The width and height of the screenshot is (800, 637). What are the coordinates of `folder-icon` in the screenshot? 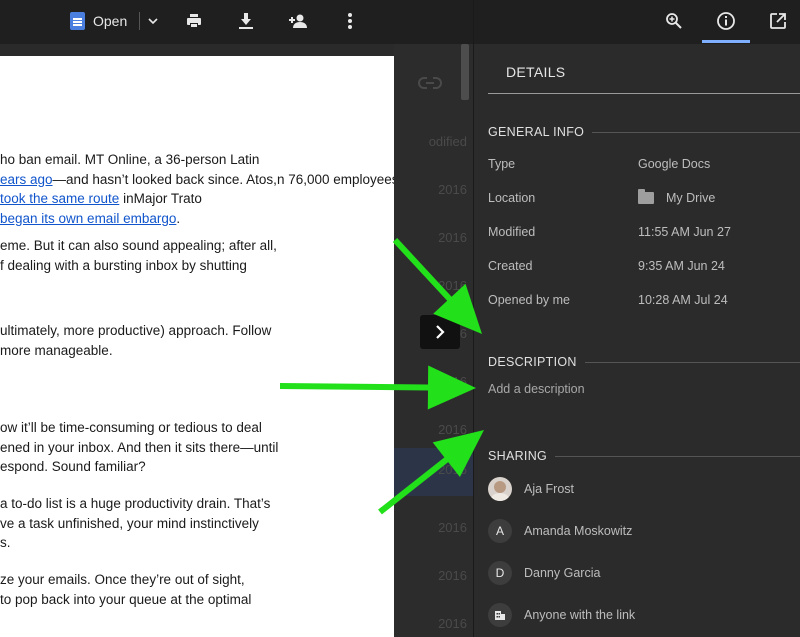 It's located at (646, 196).